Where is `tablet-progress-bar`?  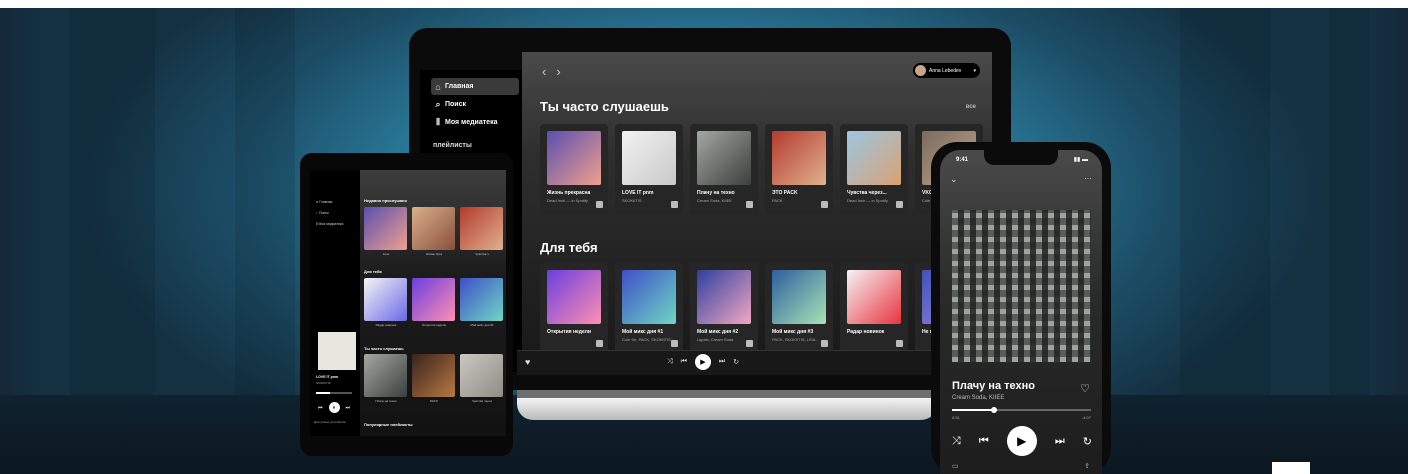
tablet-progress-bar is located at coordinates (334, 393).